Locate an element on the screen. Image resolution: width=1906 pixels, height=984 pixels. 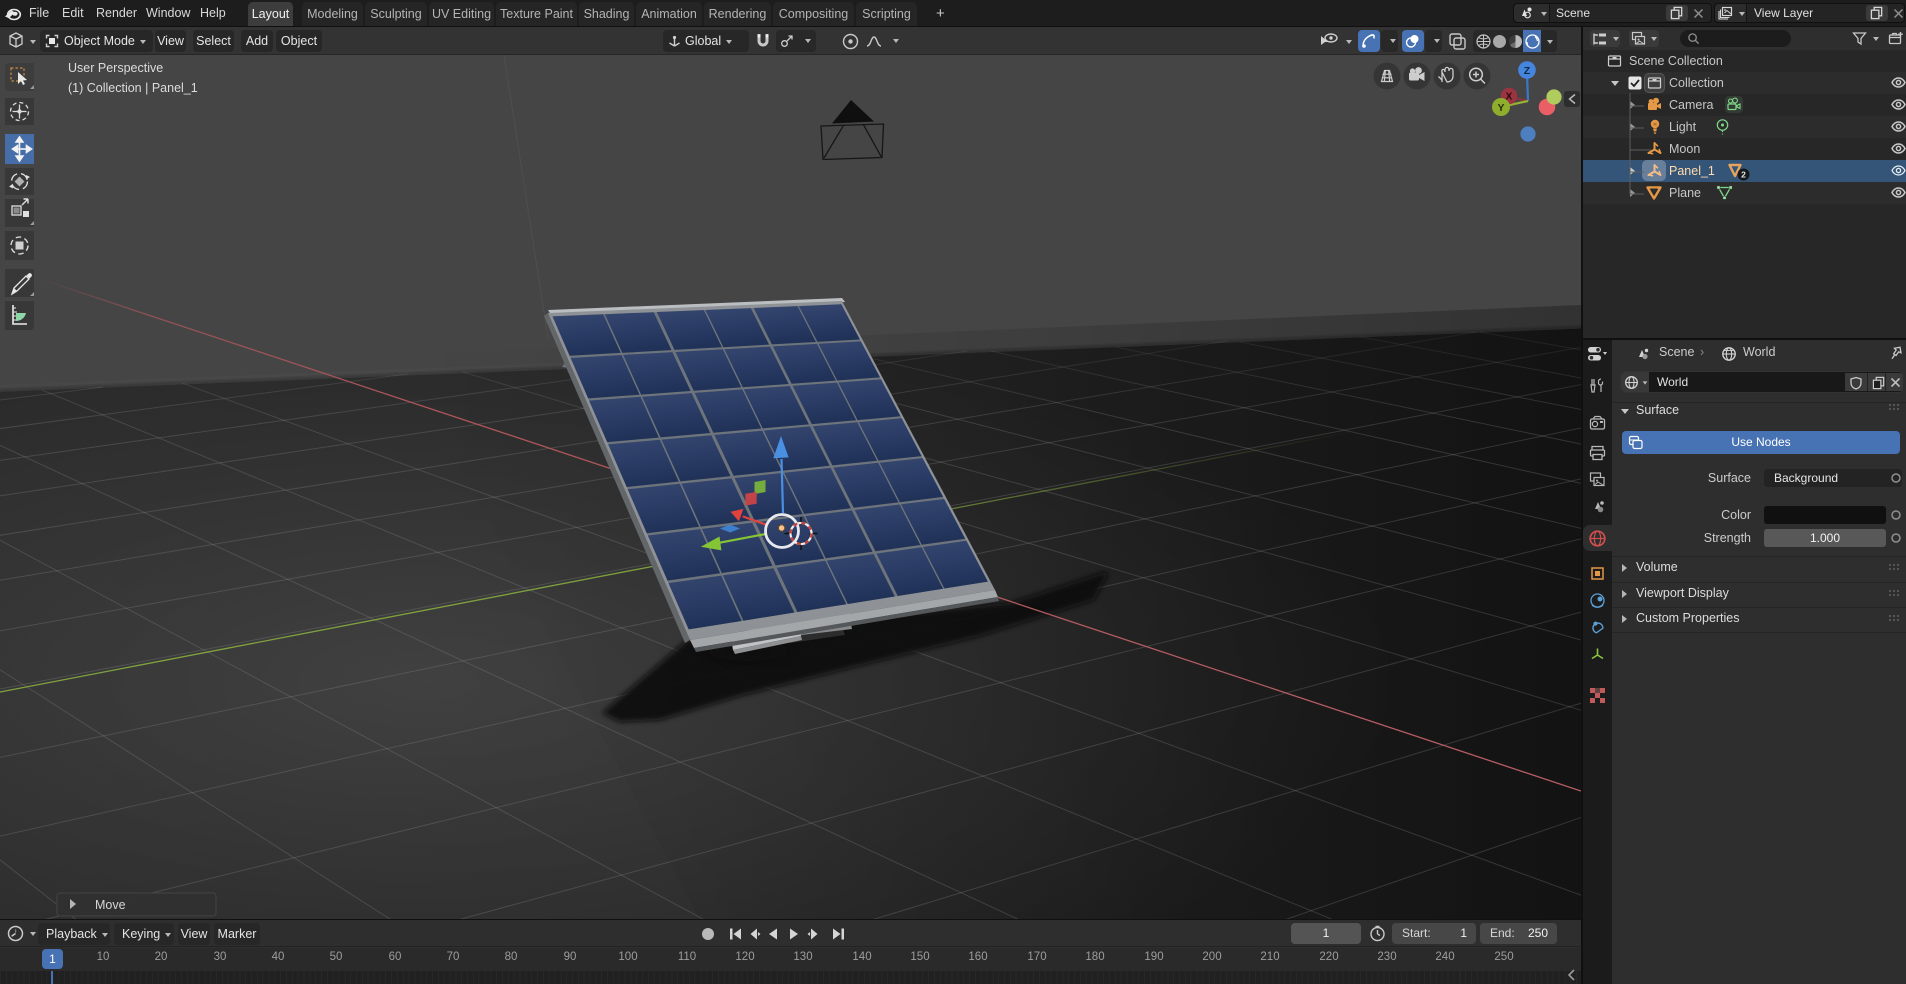
svg-text: User Perspective is located at coordinates (115, 68).